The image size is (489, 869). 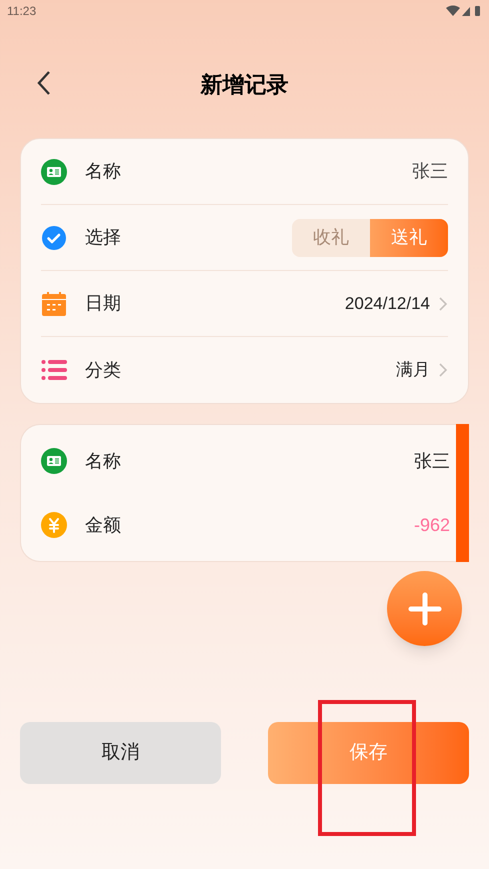 I want to click on checkmark-icon, so click(x=54, y=237).